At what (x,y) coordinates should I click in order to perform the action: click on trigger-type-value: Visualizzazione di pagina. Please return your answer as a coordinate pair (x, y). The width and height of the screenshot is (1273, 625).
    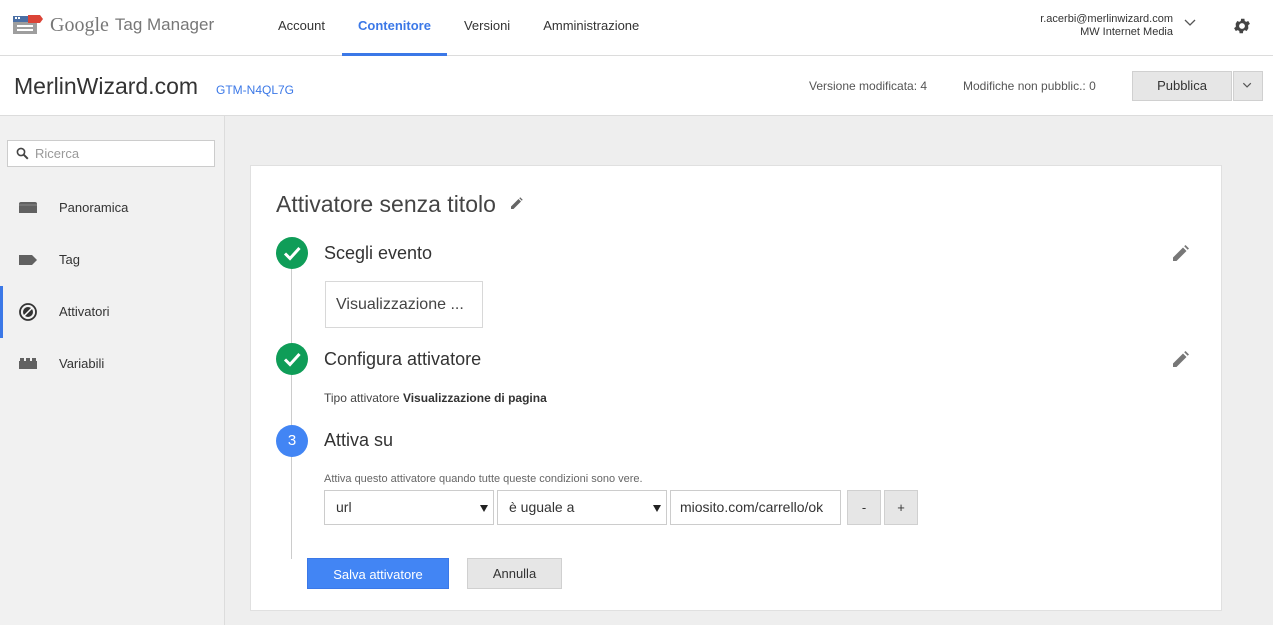
    Looking at the image, I should click on (474, 398).